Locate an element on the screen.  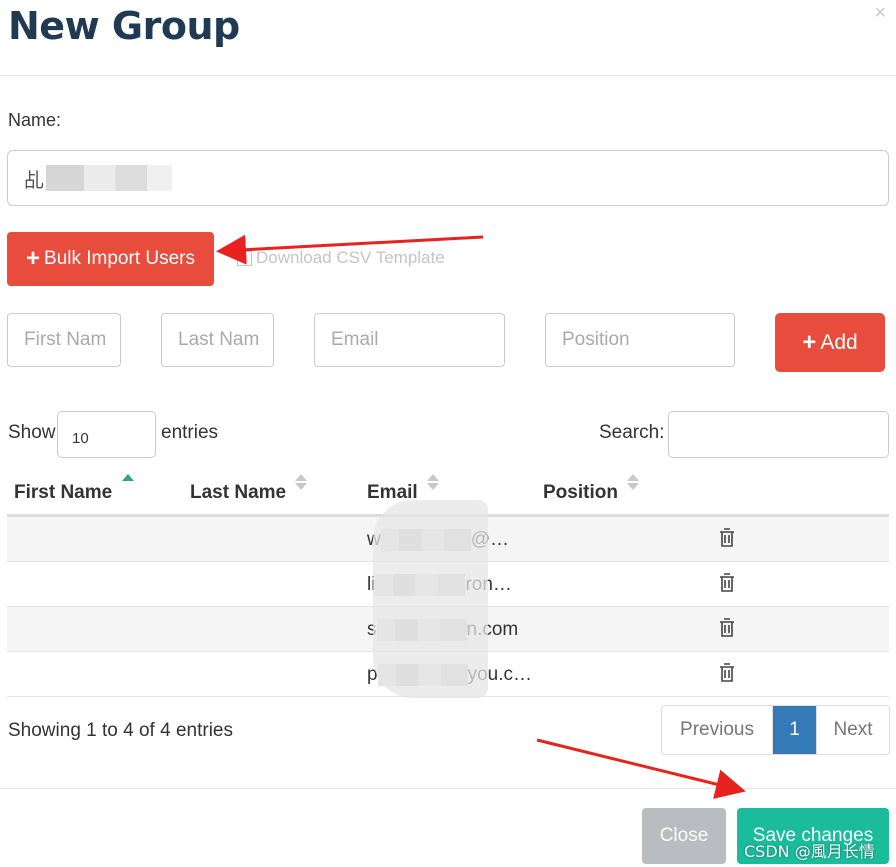
position-field: Position is located at coordinates (640, 340).